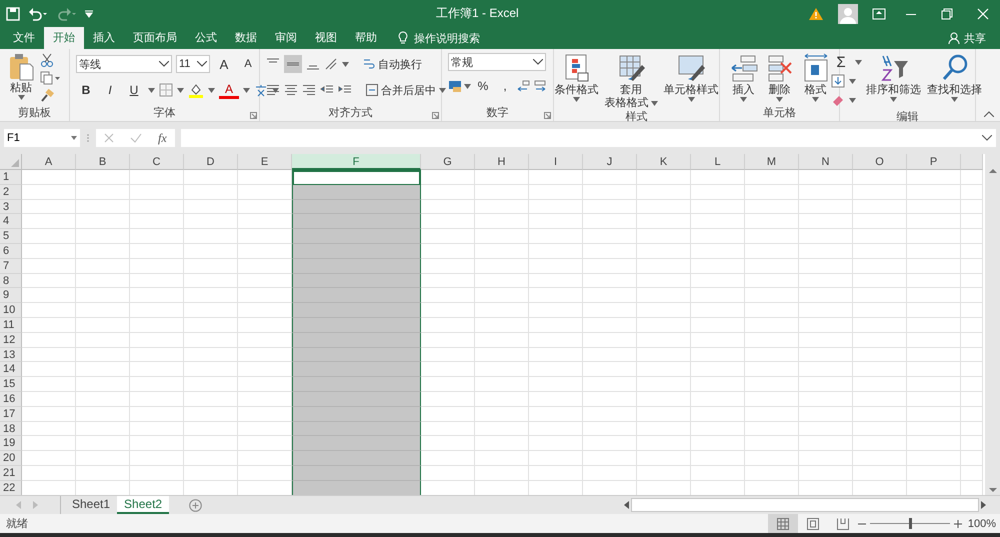  Describe the element at coordinates (64, 38) in the screenshot. I see `ribbon-tab: 开始` at that location.